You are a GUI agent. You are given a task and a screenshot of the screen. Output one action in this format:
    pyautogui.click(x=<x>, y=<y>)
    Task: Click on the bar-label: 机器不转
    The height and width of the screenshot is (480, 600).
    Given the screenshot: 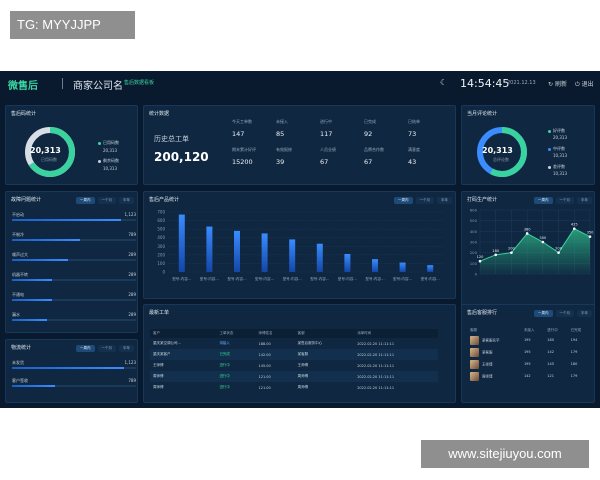 What is the action you would take?
    pyautogui.click(x=20, y=274)
    